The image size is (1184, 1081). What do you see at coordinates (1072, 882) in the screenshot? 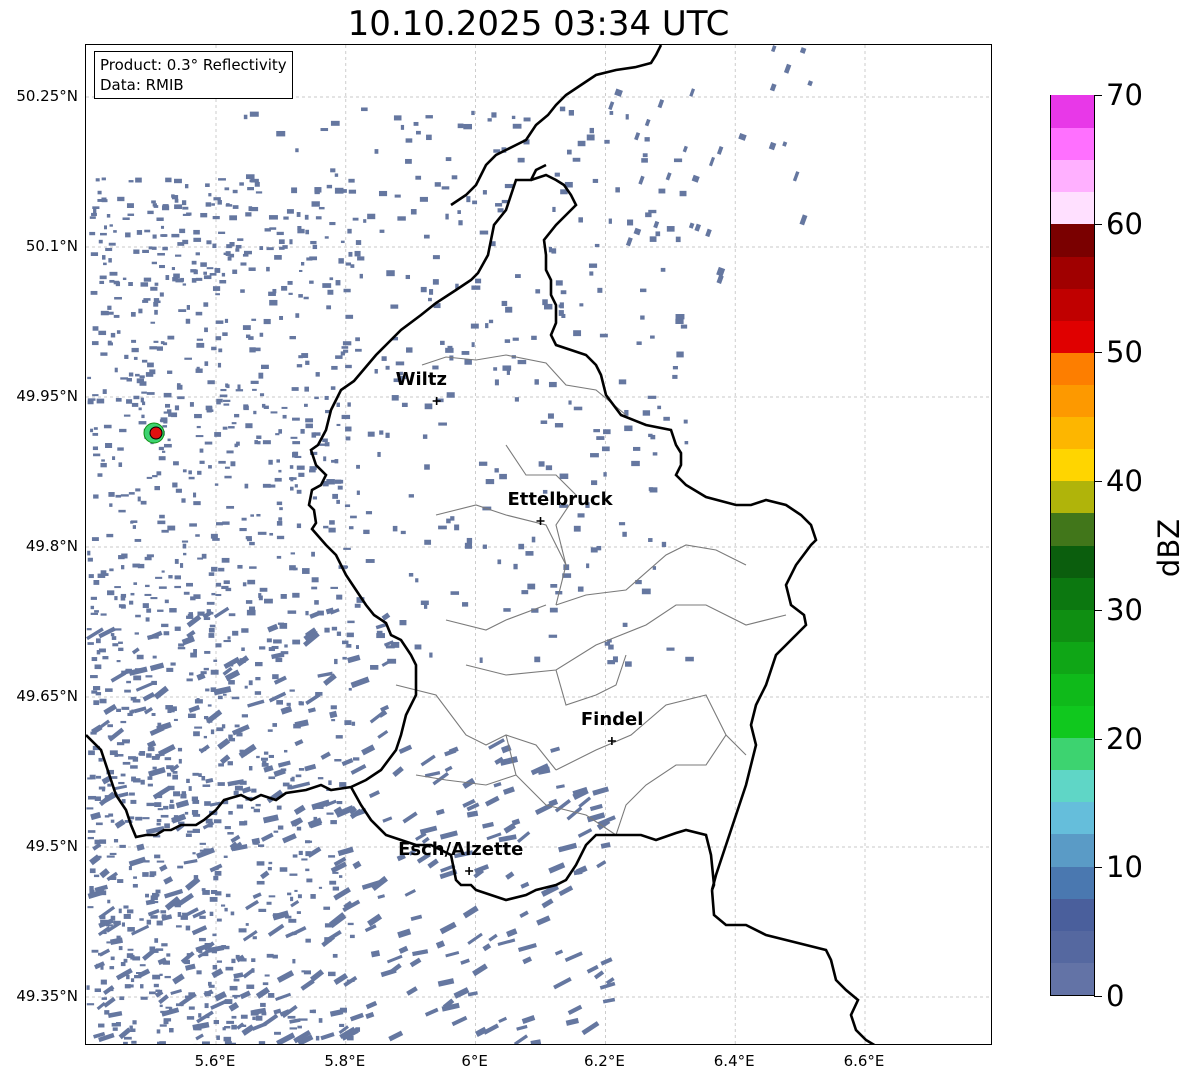
I see `colorbar-segment` at bounding box center [1072, 882].